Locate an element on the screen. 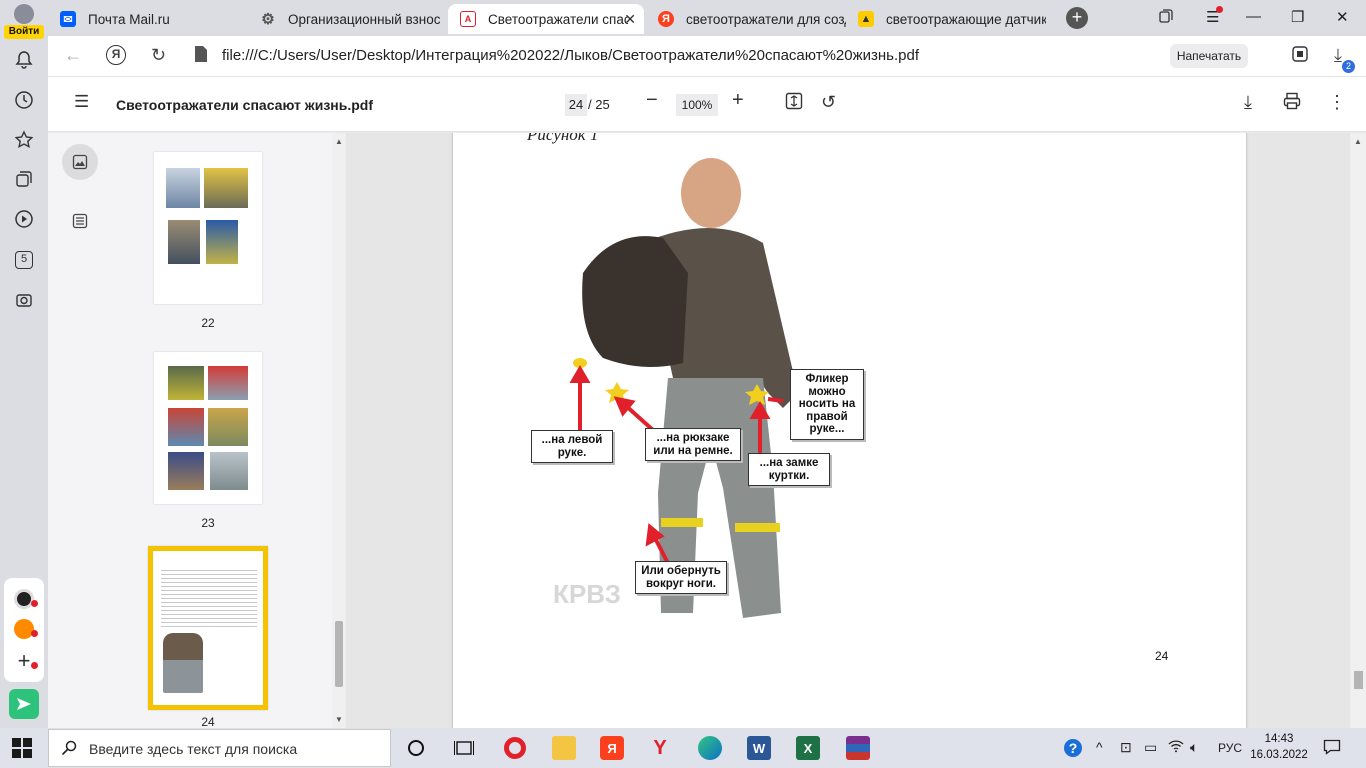 The width and height of the screenshot is (1366, 768). tab-label: светоотражатели для созд is located at coordinates (766, 19).